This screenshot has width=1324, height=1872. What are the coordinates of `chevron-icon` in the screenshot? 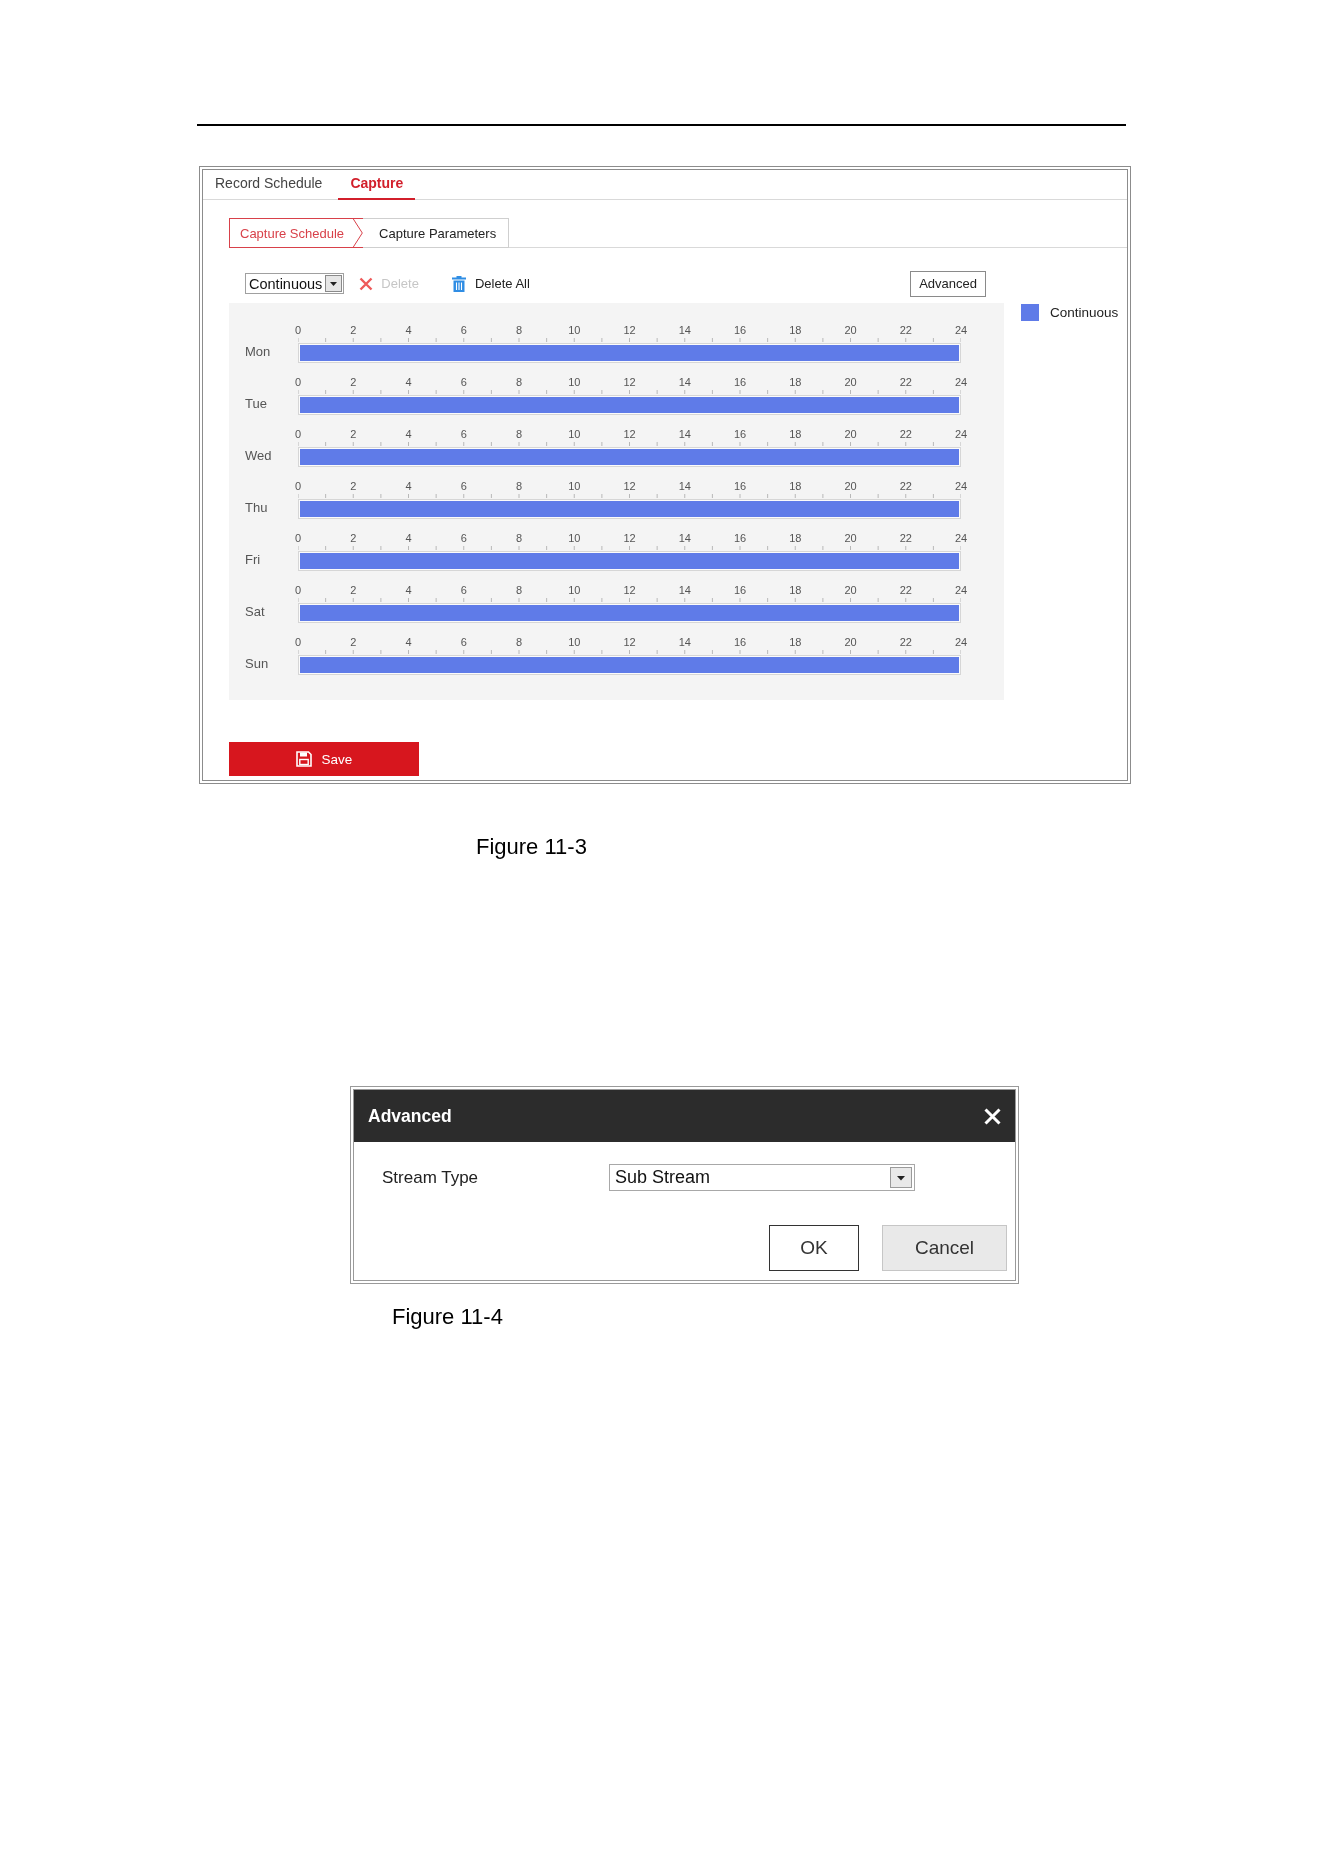 It's located at (358, 233).